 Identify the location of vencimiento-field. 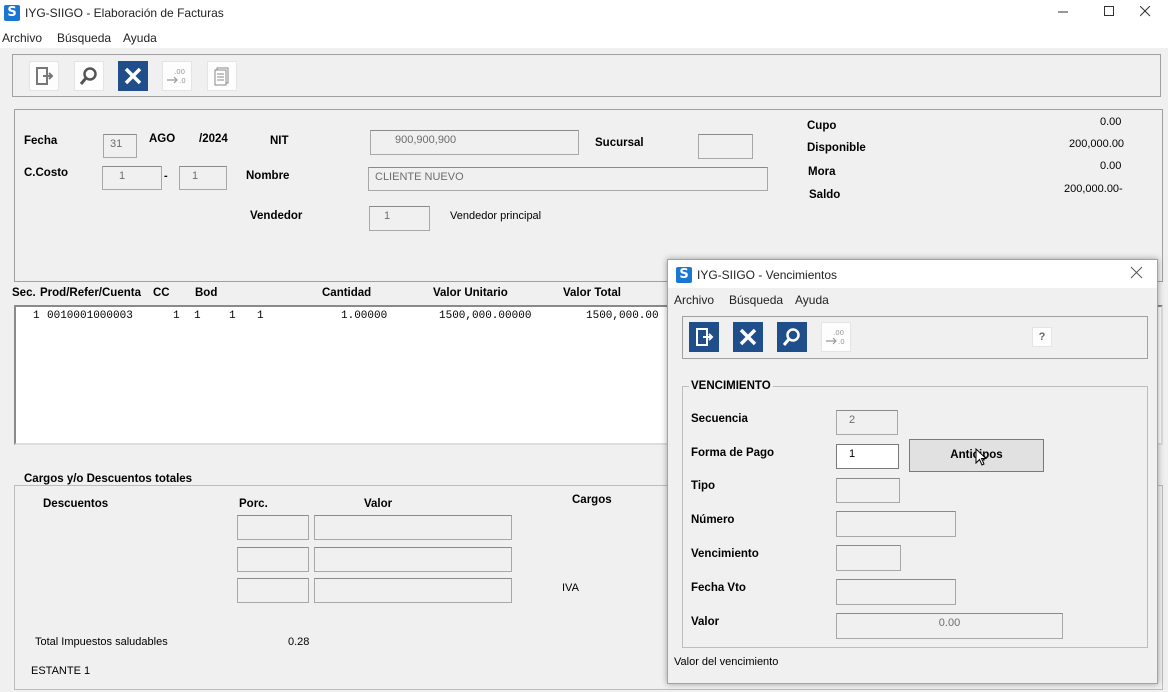
(868, 558).